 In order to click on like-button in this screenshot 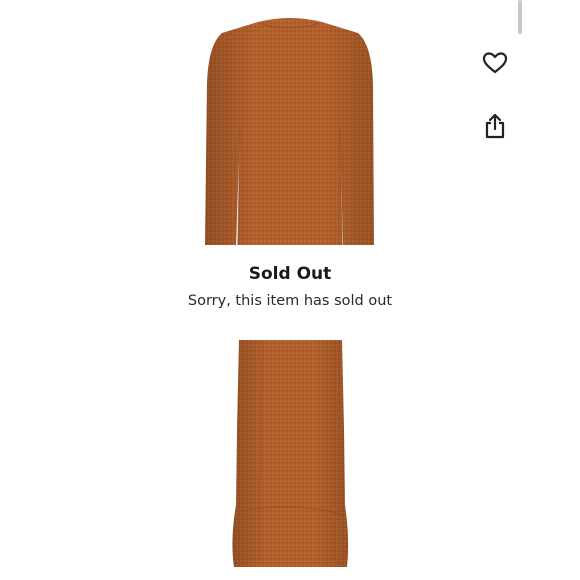, I will do `click(495, 63)`.